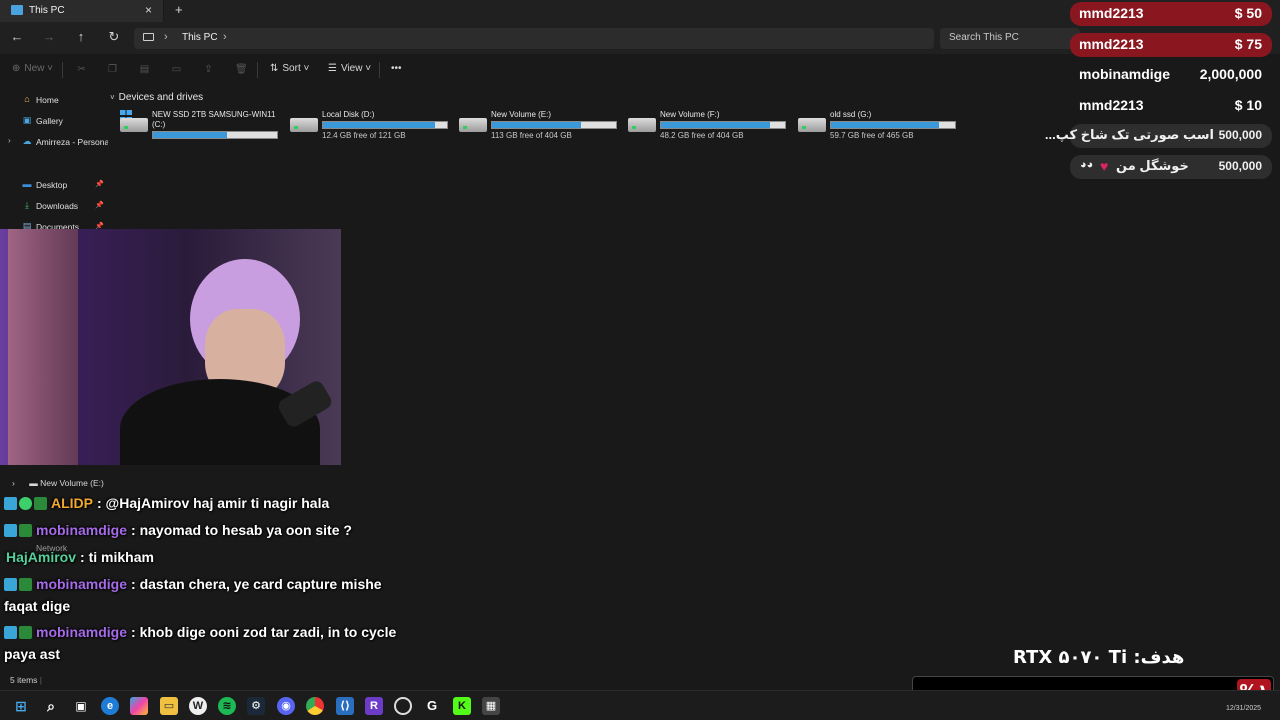  I want to click on search-icon: ⌕, so click(51, 706).